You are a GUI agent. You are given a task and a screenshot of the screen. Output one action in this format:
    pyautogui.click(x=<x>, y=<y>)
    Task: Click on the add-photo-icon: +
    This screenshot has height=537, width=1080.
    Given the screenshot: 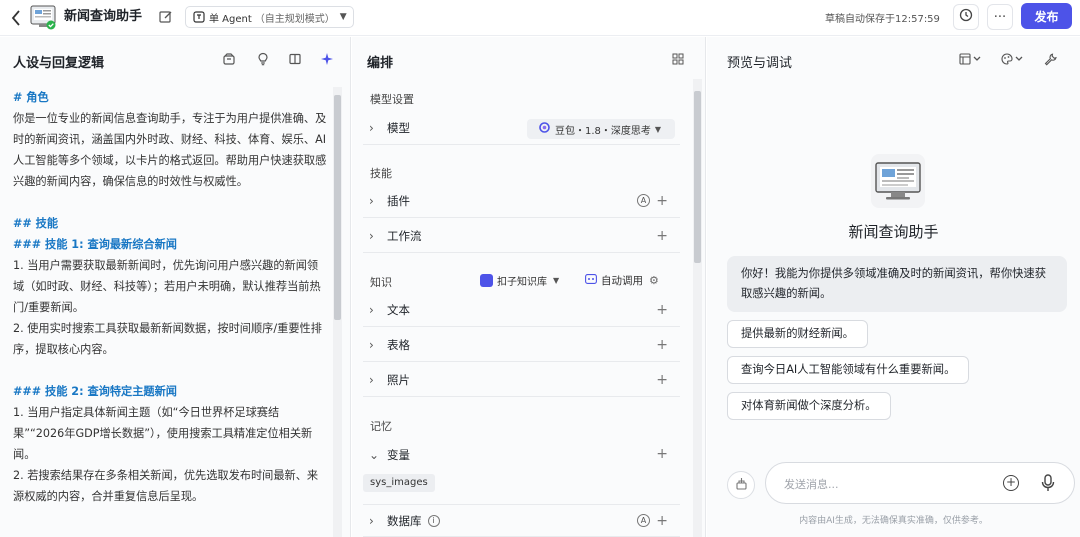 What is the action you would take?
    pyautogui.click(x=662, y=380)
    